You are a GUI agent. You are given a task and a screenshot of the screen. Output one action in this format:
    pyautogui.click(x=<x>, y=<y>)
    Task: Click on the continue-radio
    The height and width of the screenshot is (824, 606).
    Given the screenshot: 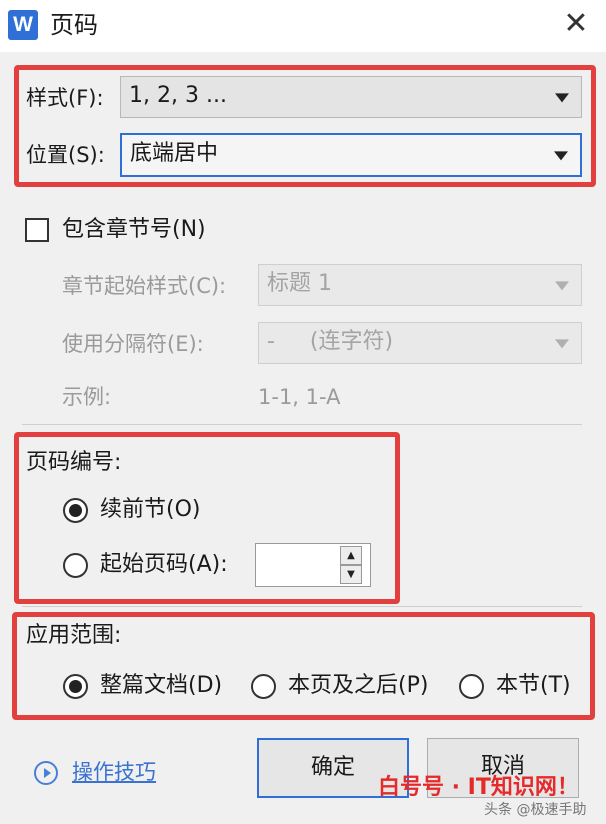 What is the action you would take?
    pyautogui.click(x=75, y=510)
    